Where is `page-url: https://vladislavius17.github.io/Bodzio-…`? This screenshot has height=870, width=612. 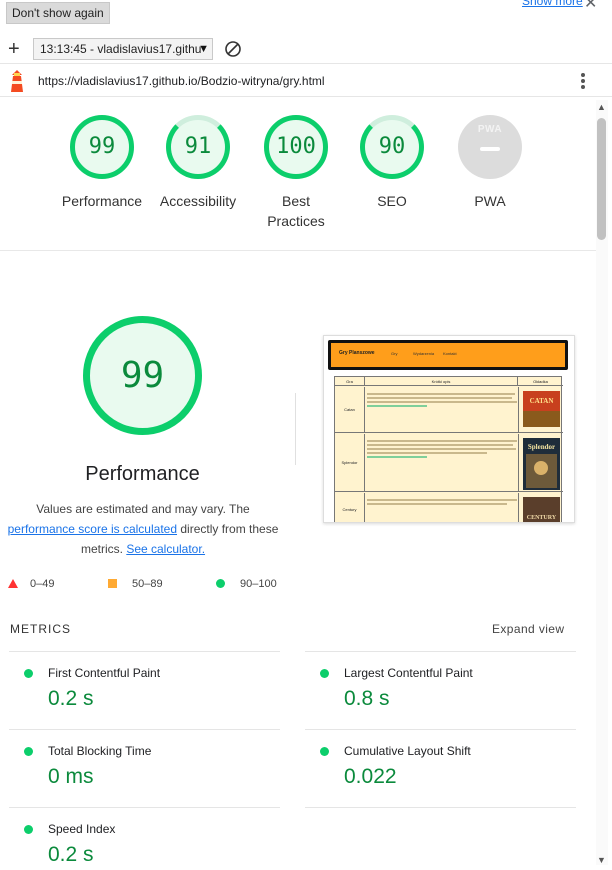 page-url: https://vladislavius17.github.io/Bodzio-… is located at coordinates (181, 81).